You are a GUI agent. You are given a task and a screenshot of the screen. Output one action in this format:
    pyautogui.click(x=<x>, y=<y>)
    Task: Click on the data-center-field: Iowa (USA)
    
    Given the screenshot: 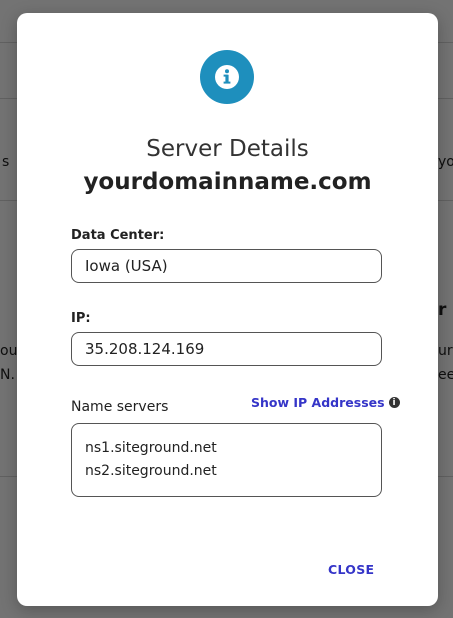 What is the action you would take?
    pyautogui.click(x=226, y=266)
    